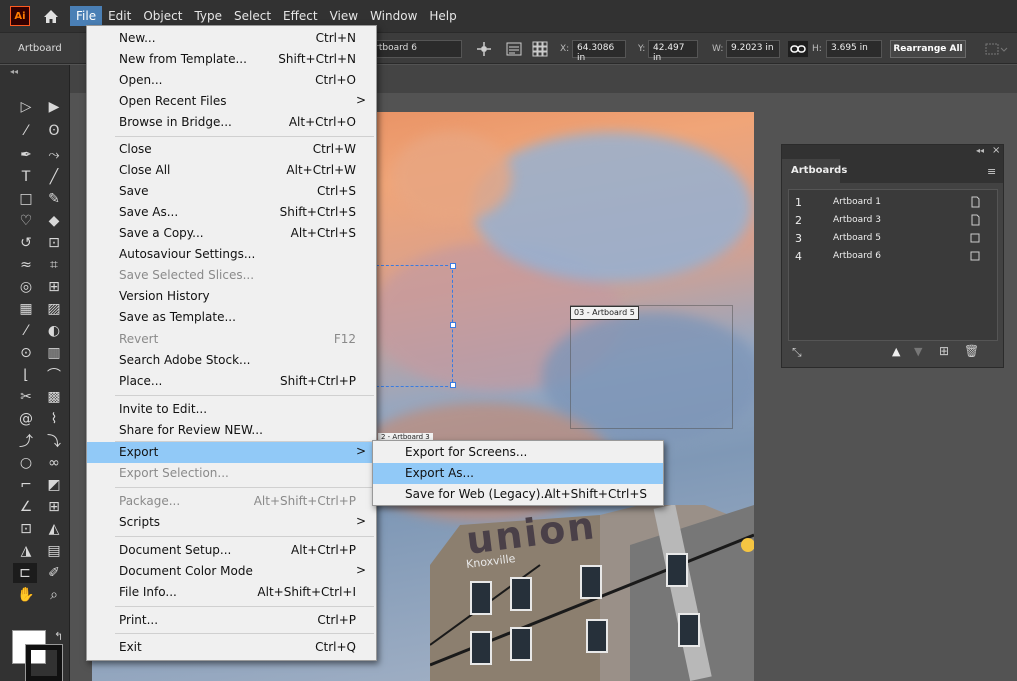  What do you see at coordinates (412, 49) in the screenshot?
I see `artboard-name-field: Artboard 6` at bounding box center [412, 49].